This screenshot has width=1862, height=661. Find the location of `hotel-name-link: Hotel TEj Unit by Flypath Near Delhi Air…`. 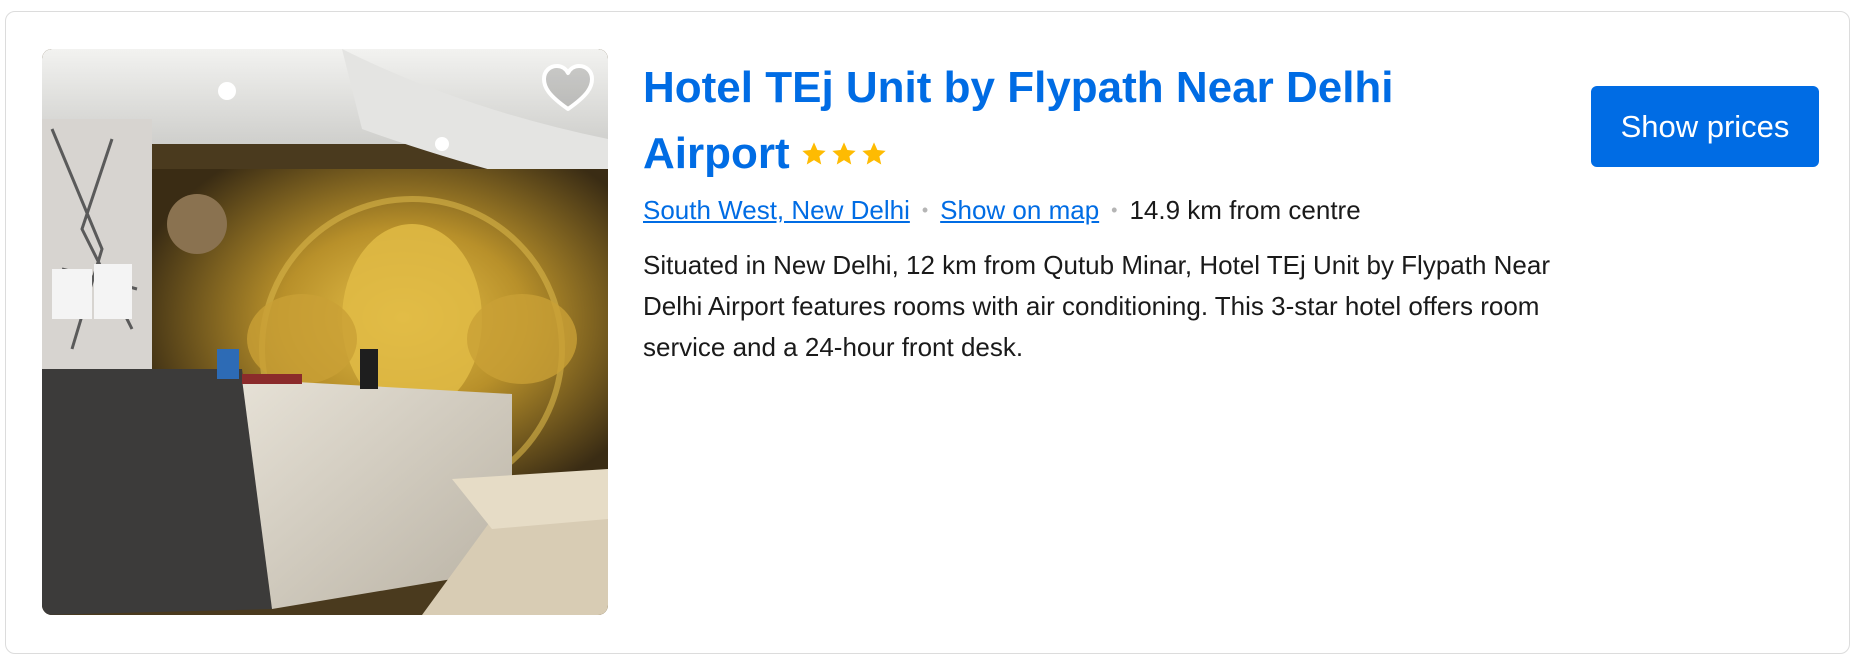

hotel-name-link: Hotel TEj Unit by Flypath Near Delhi Air… is located at coordinates (1018, 120).